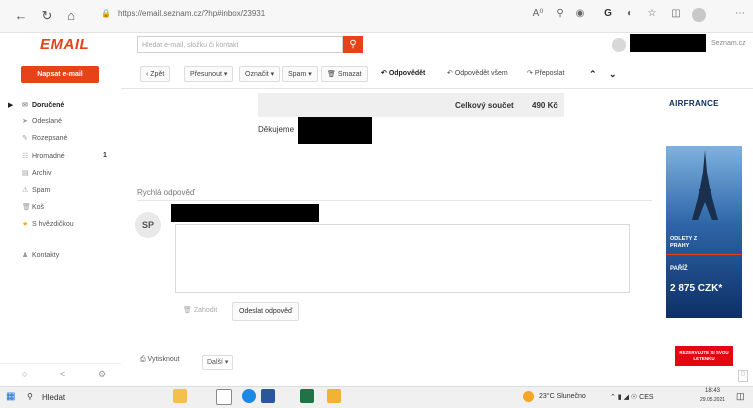  Describe the element at coordinates (307, 396) in the screenshot. I see `excel-icon` at that location.